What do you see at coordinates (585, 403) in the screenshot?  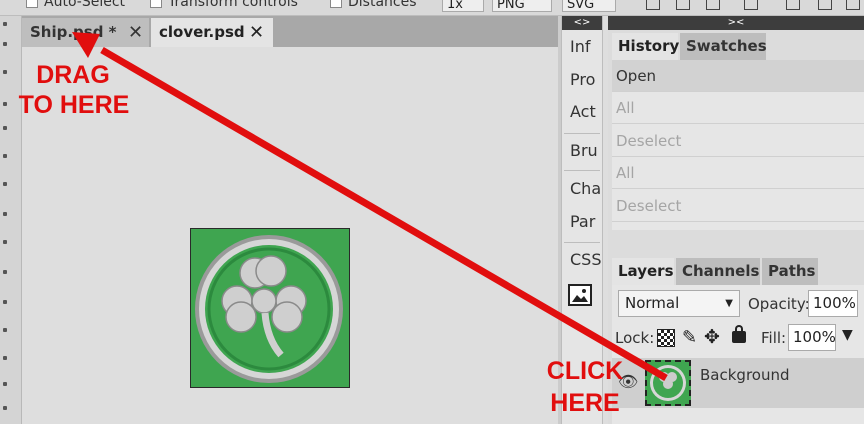 I see `annotation-here: HERE` at bounding box center [585, 403].